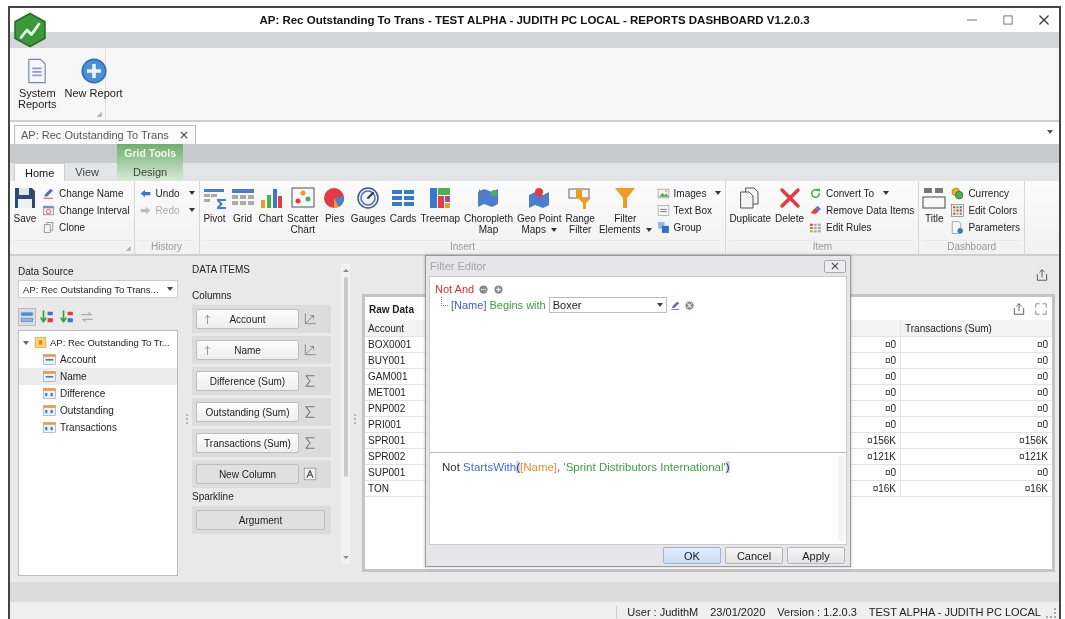 This screenshot has height=619, width=1065. Describe the element at coordinates (86, 210) in the screenshot. I see `ribbon-button: Change Interval` at that location.